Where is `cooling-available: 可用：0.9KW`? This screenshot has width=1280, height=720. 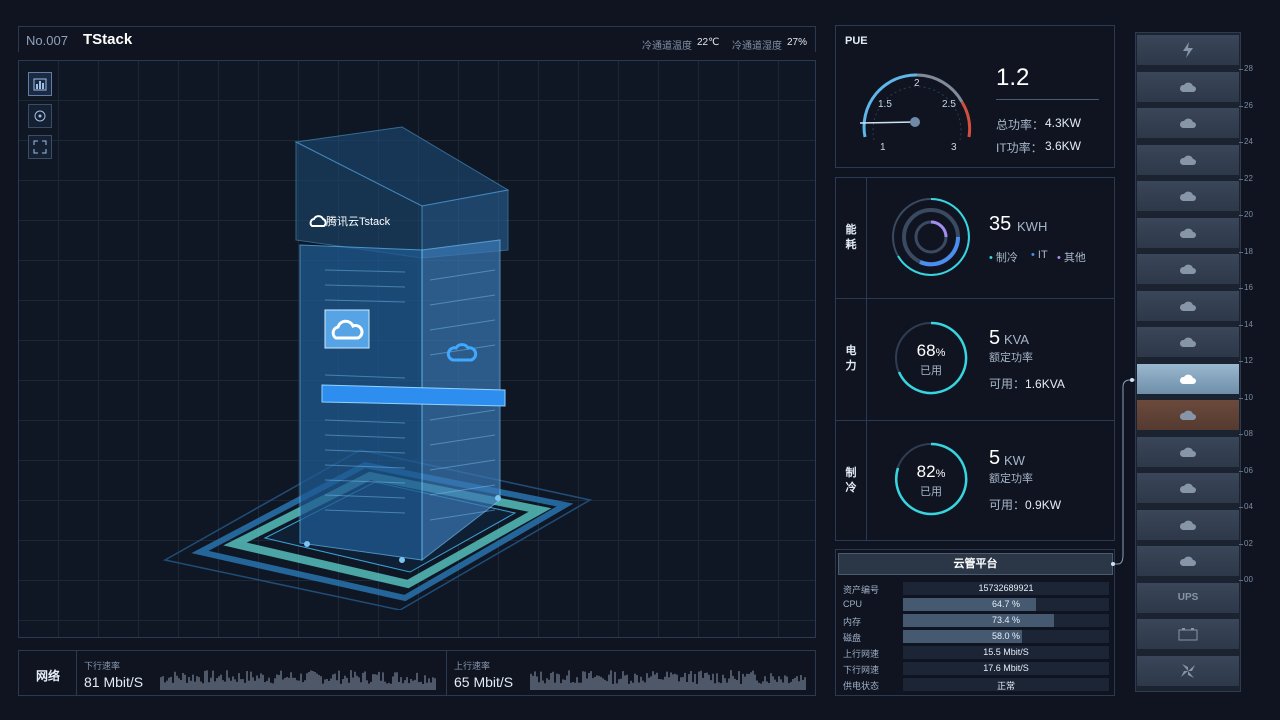
cooling-available: 可用：0.9KW is located at coordinates (1025, 505).